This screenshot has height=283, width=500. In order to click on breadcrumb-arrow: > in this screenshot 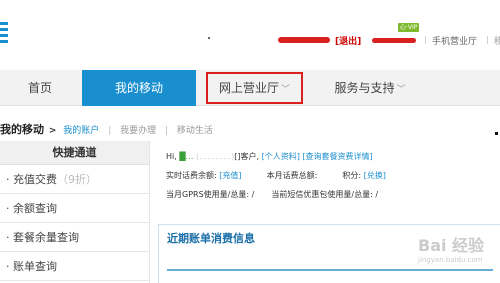, I will do `click(52, 131)`.